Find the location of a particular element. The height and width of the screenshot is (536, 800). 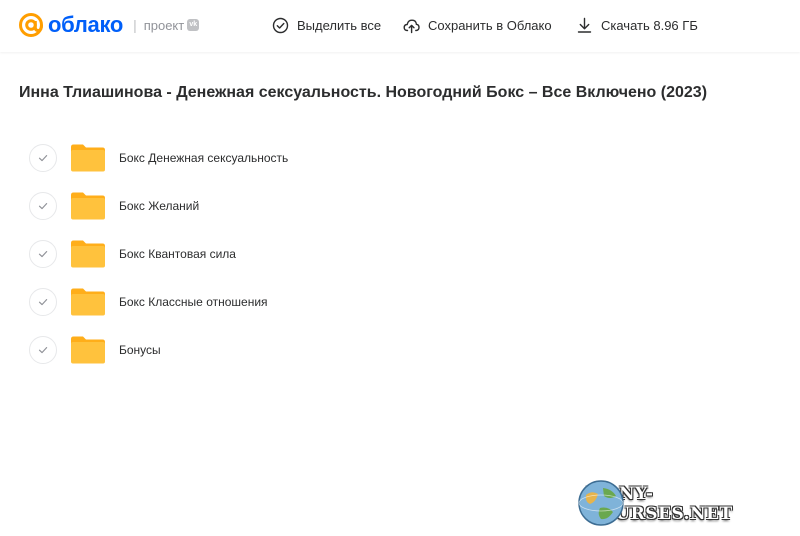

folder-name: Бонусы is located at coordinates (140, 350).